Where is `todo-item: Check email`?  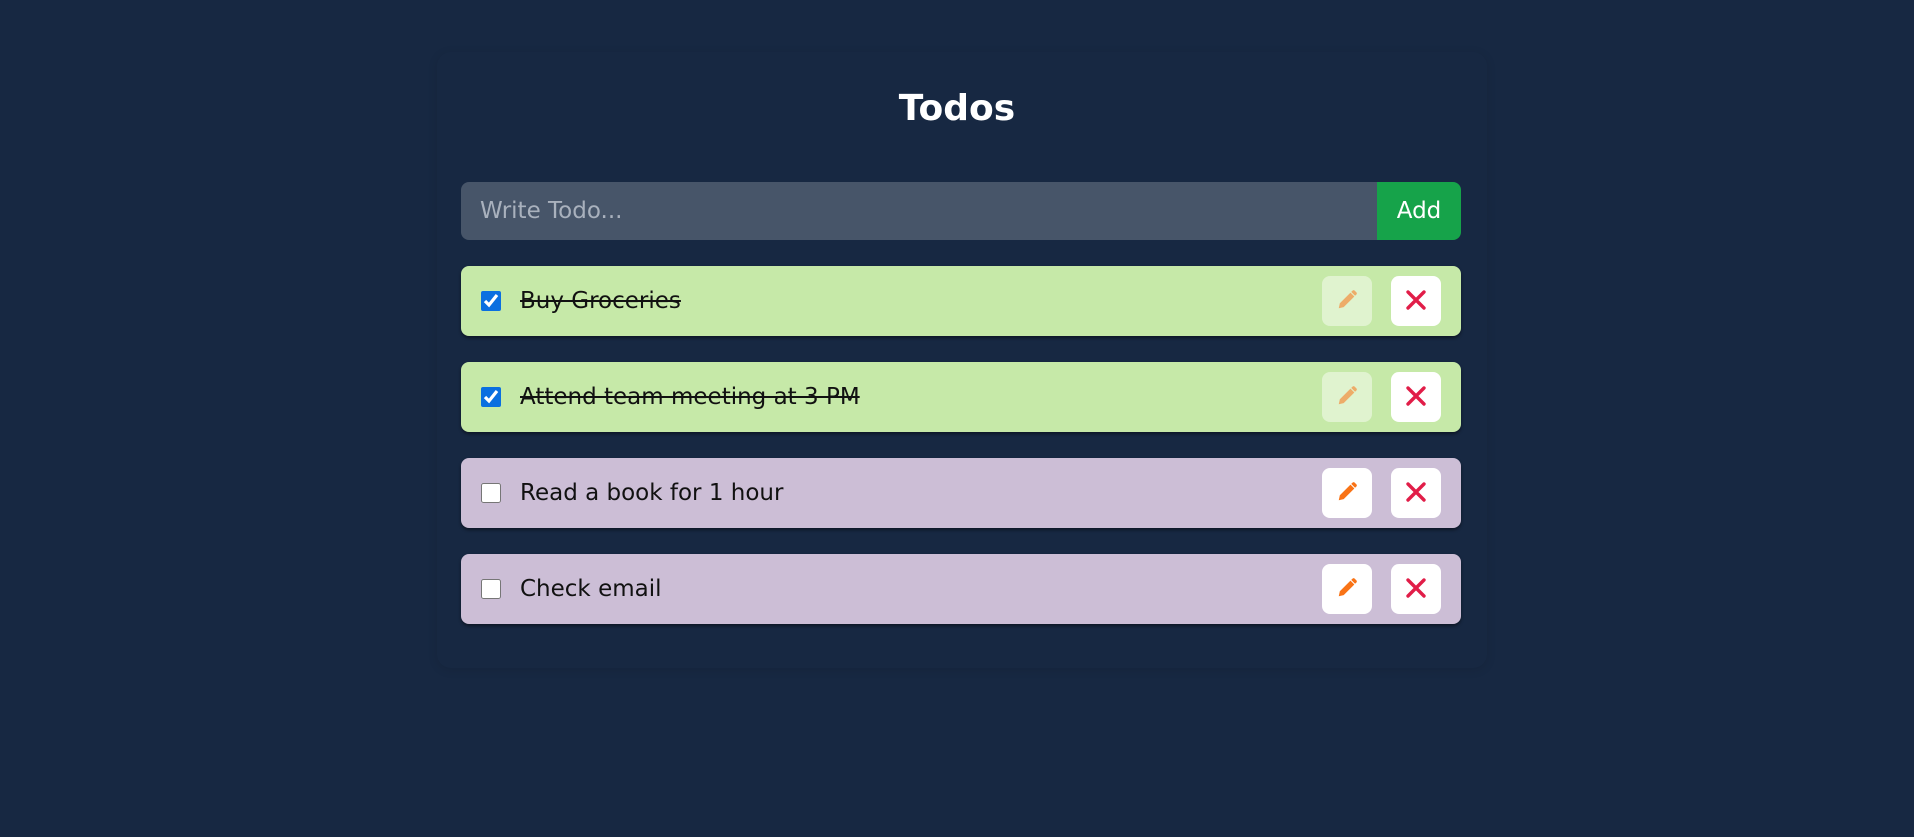 todo-item: Check email is located at coordinates (961, 589).